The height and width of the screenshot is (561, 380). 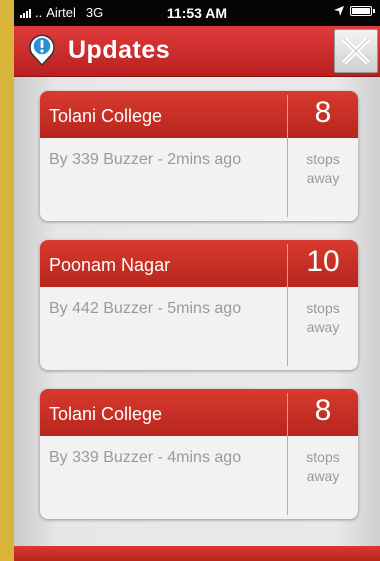 I want to click on card-buzzer-info: By 339 Buzzer - 2mins ago, so click(x=145, y=159).